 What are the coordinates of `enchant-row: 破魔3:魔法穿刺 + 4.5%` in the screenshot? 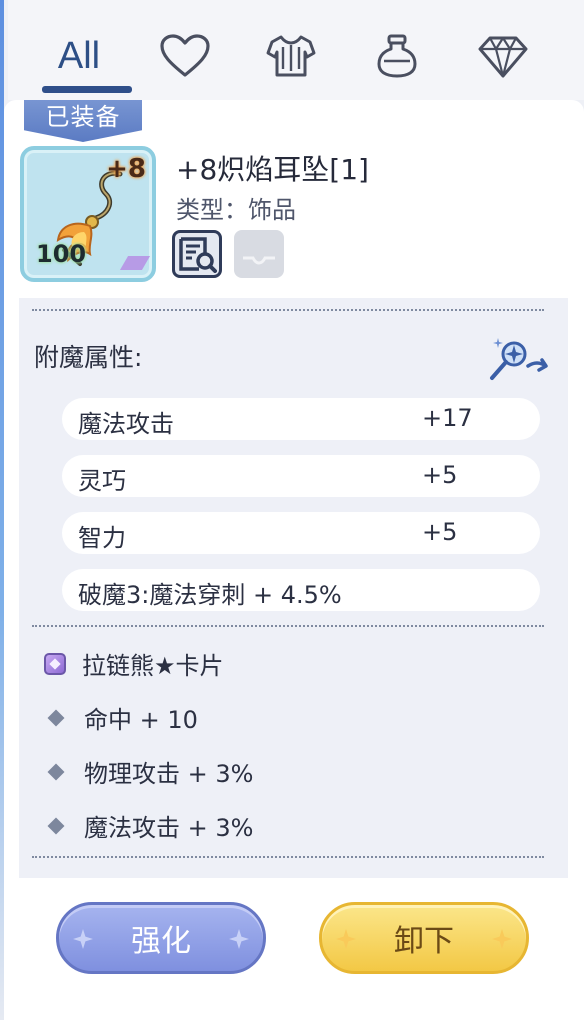 It's located at (301, 590).